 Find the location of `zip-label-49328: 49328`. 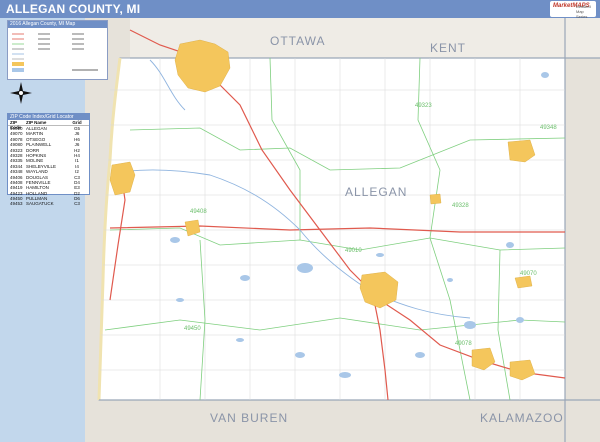

zip-label-49328: 49328 is located at coordinates (460, 206).